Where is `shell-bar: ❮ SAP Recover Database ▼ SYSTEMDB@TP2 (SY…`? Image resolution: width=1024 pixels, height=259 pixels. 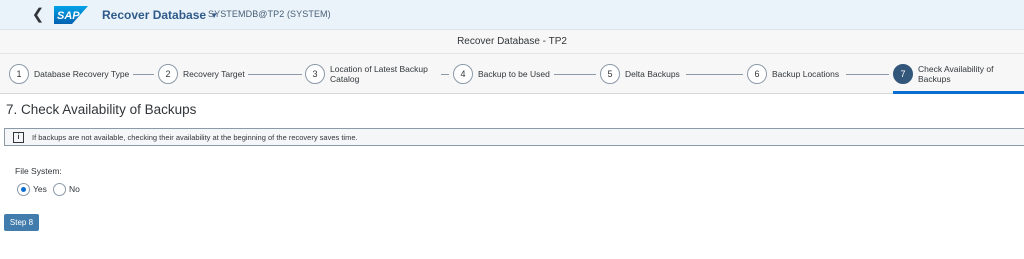
shell-bar: ❮ SAP Recover Database ▼ SYSTEMDB@TP2 (SY… is located at coordinates (512, 15).